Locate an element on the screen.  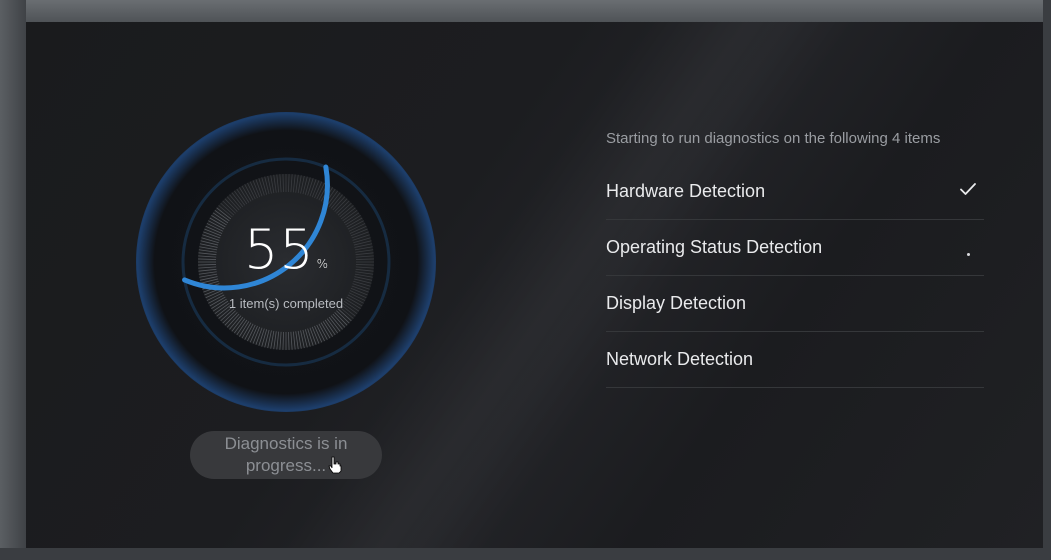
progress-percent-unit: % is located at coordinates (322, 264).